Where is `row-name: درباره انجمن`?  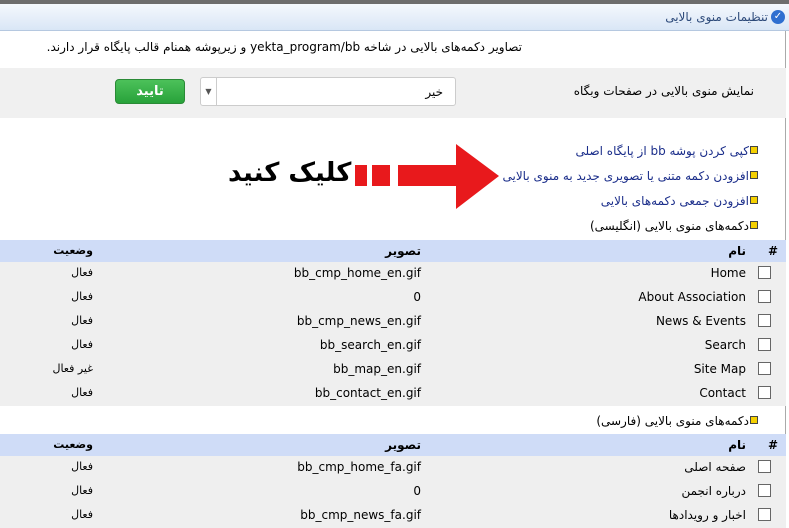
row-name: درباره انجمن is located at coordinates (713, 491).